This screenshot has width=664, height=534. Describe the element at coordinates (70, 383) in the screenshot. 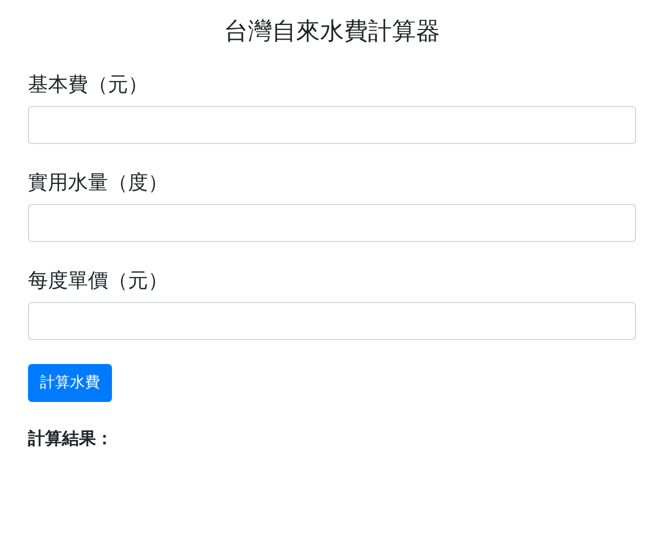

I see `calculate-button: 計算水費` at that location.